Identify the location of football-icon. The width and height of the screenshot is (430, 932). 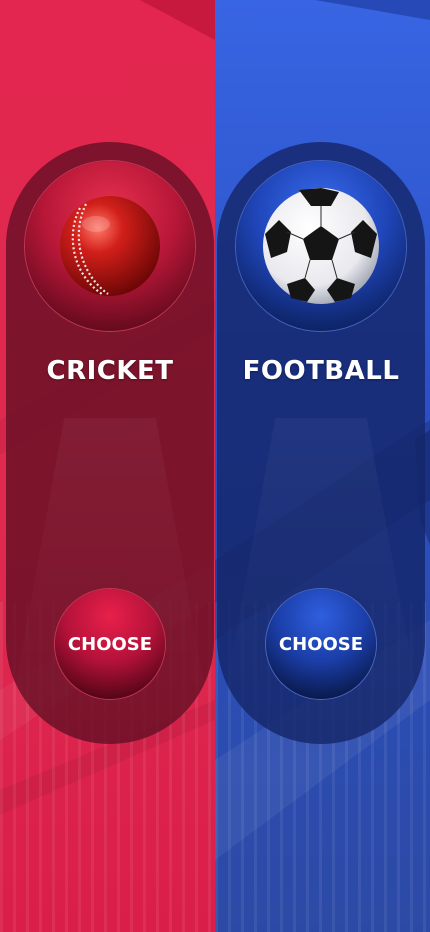
(321, 246).